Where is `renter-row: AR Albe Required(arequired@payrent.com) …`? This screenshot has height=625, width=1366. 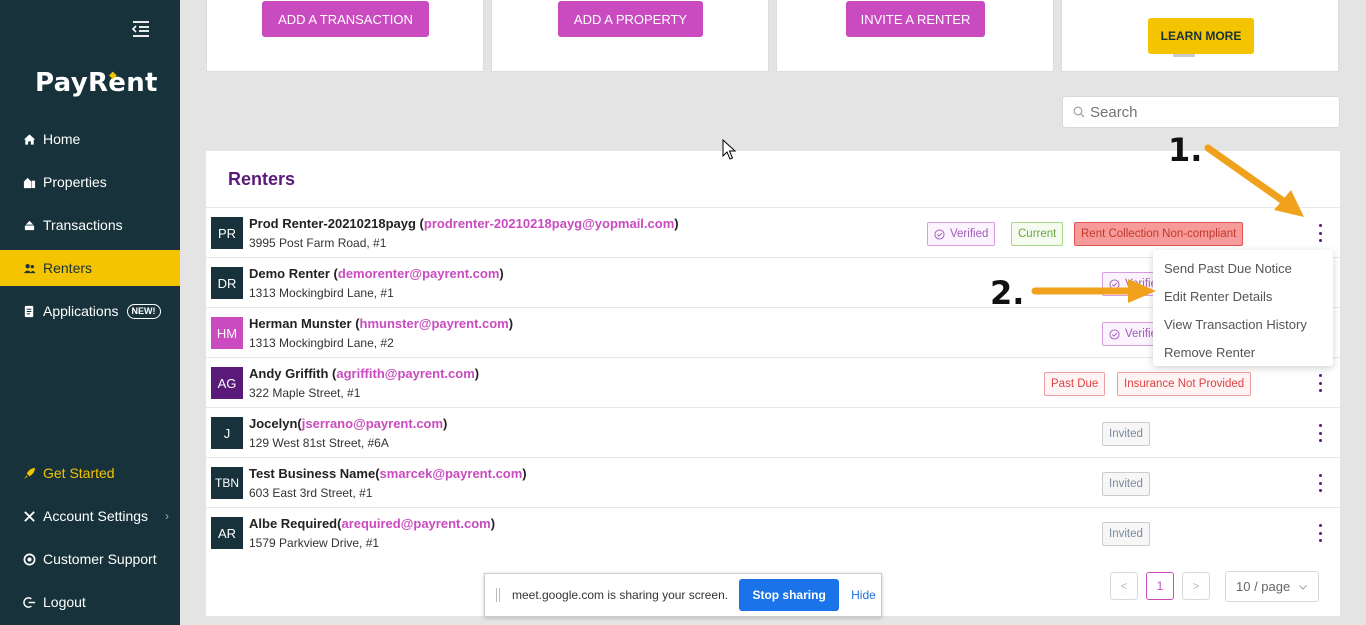 renter-row: AR Albe Required(arequired@payrent.com) … is located at coordinates (773, 532).